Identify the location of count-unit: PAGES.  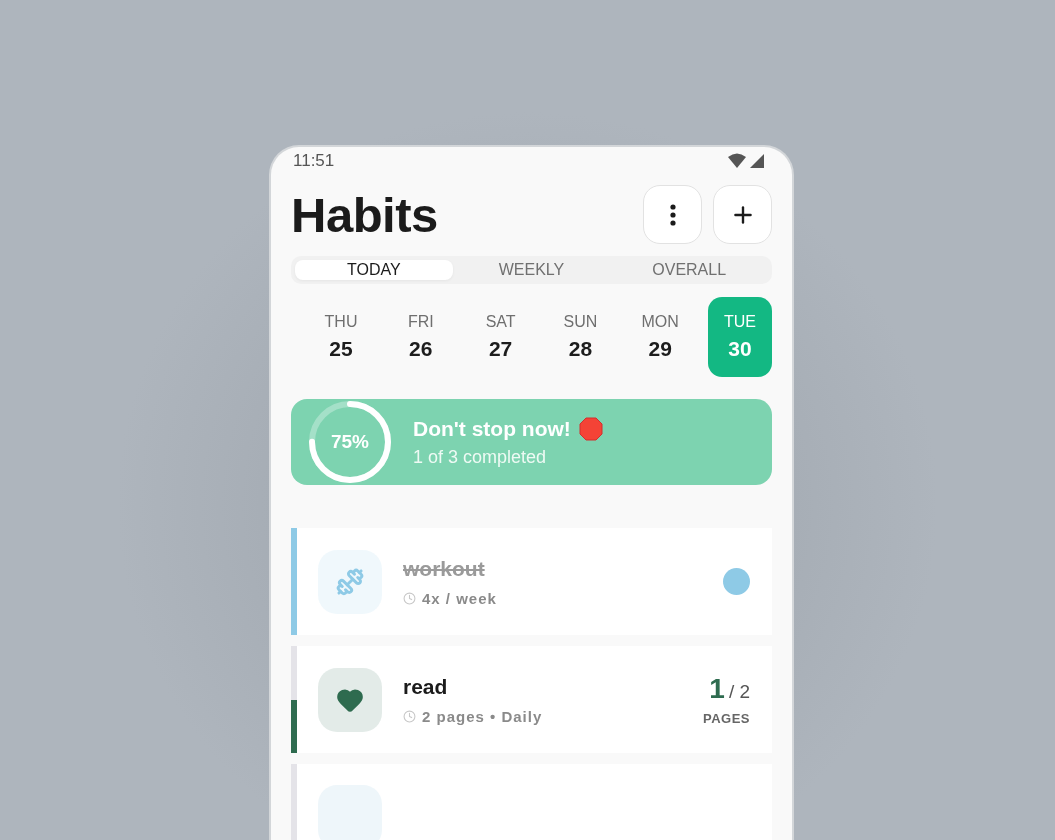
(726, 718).